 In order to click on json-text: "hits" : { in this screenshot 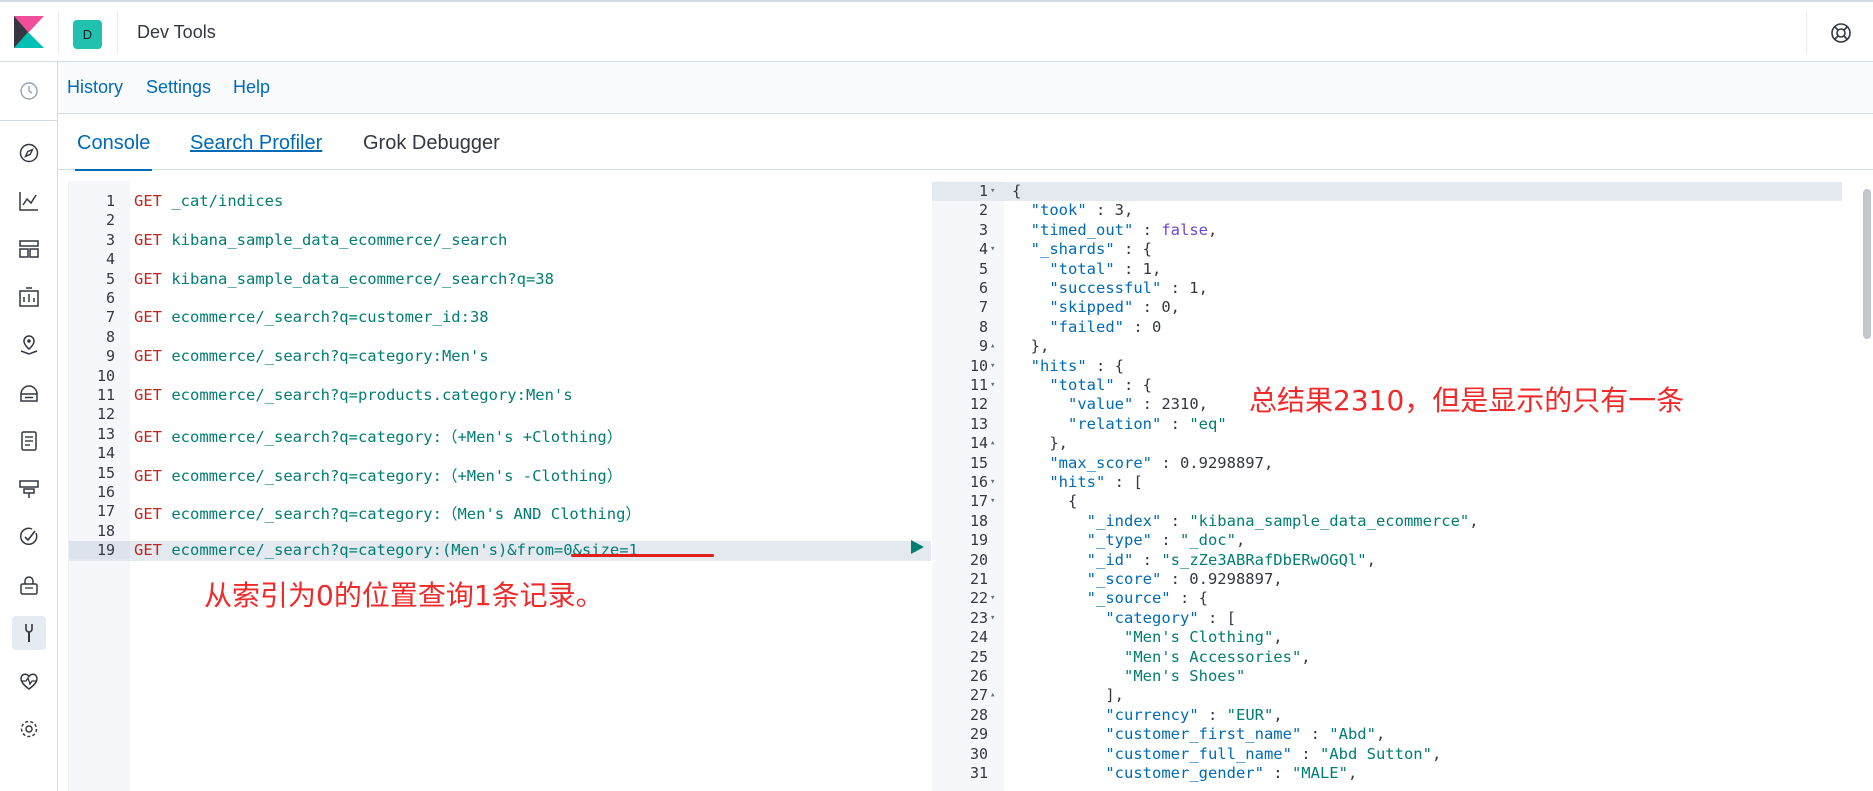, I will do `click(1077, 365)`.